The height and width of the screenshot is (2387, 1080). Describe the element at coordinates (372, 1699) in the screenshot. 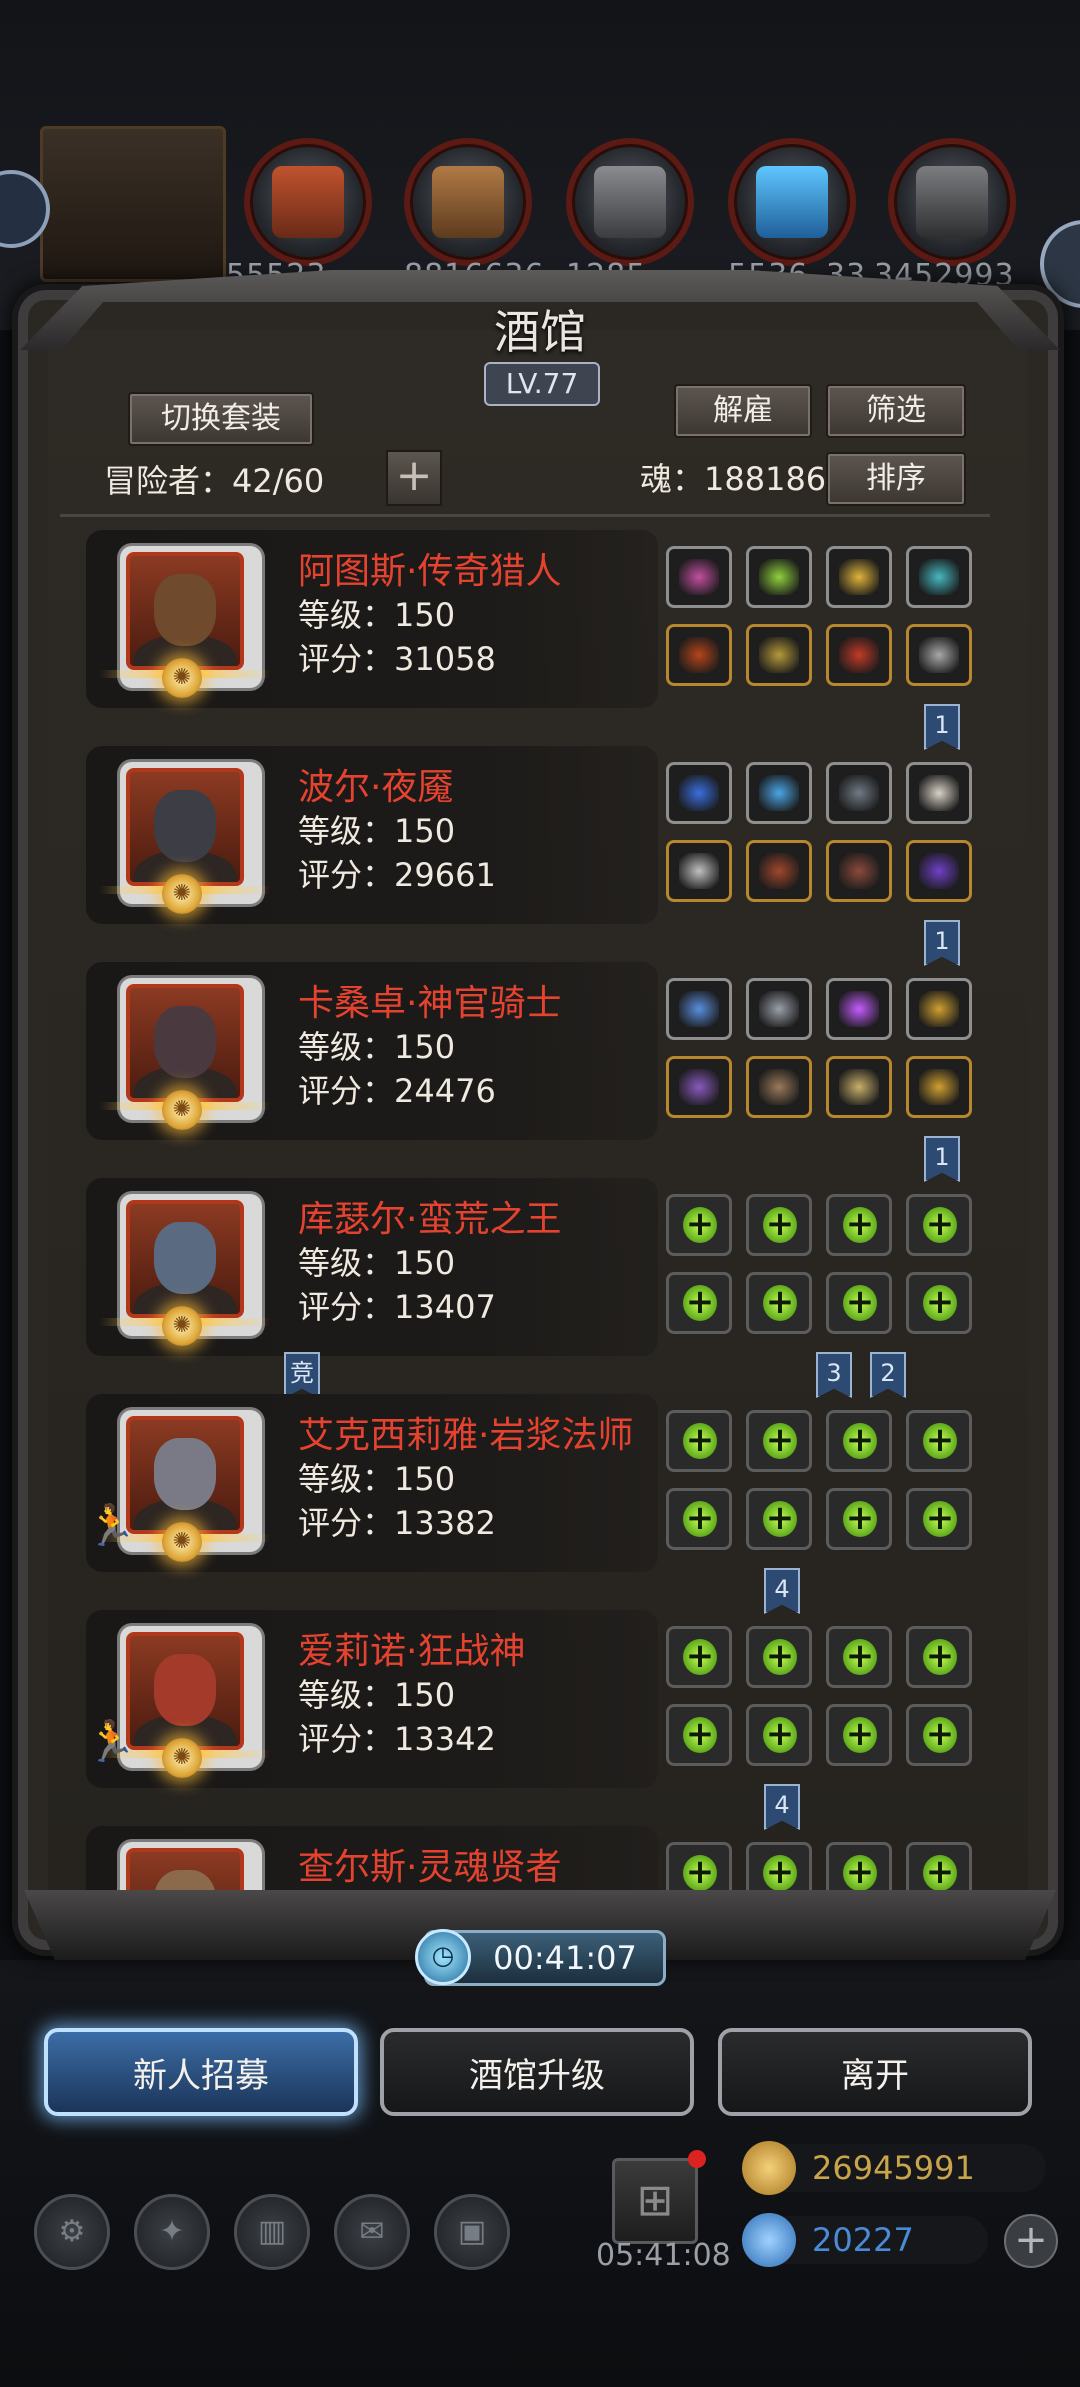

I see `hero-card: ✺ 🏃 爱莉诺·狂战神 等级：150 评分：13342` at that location.